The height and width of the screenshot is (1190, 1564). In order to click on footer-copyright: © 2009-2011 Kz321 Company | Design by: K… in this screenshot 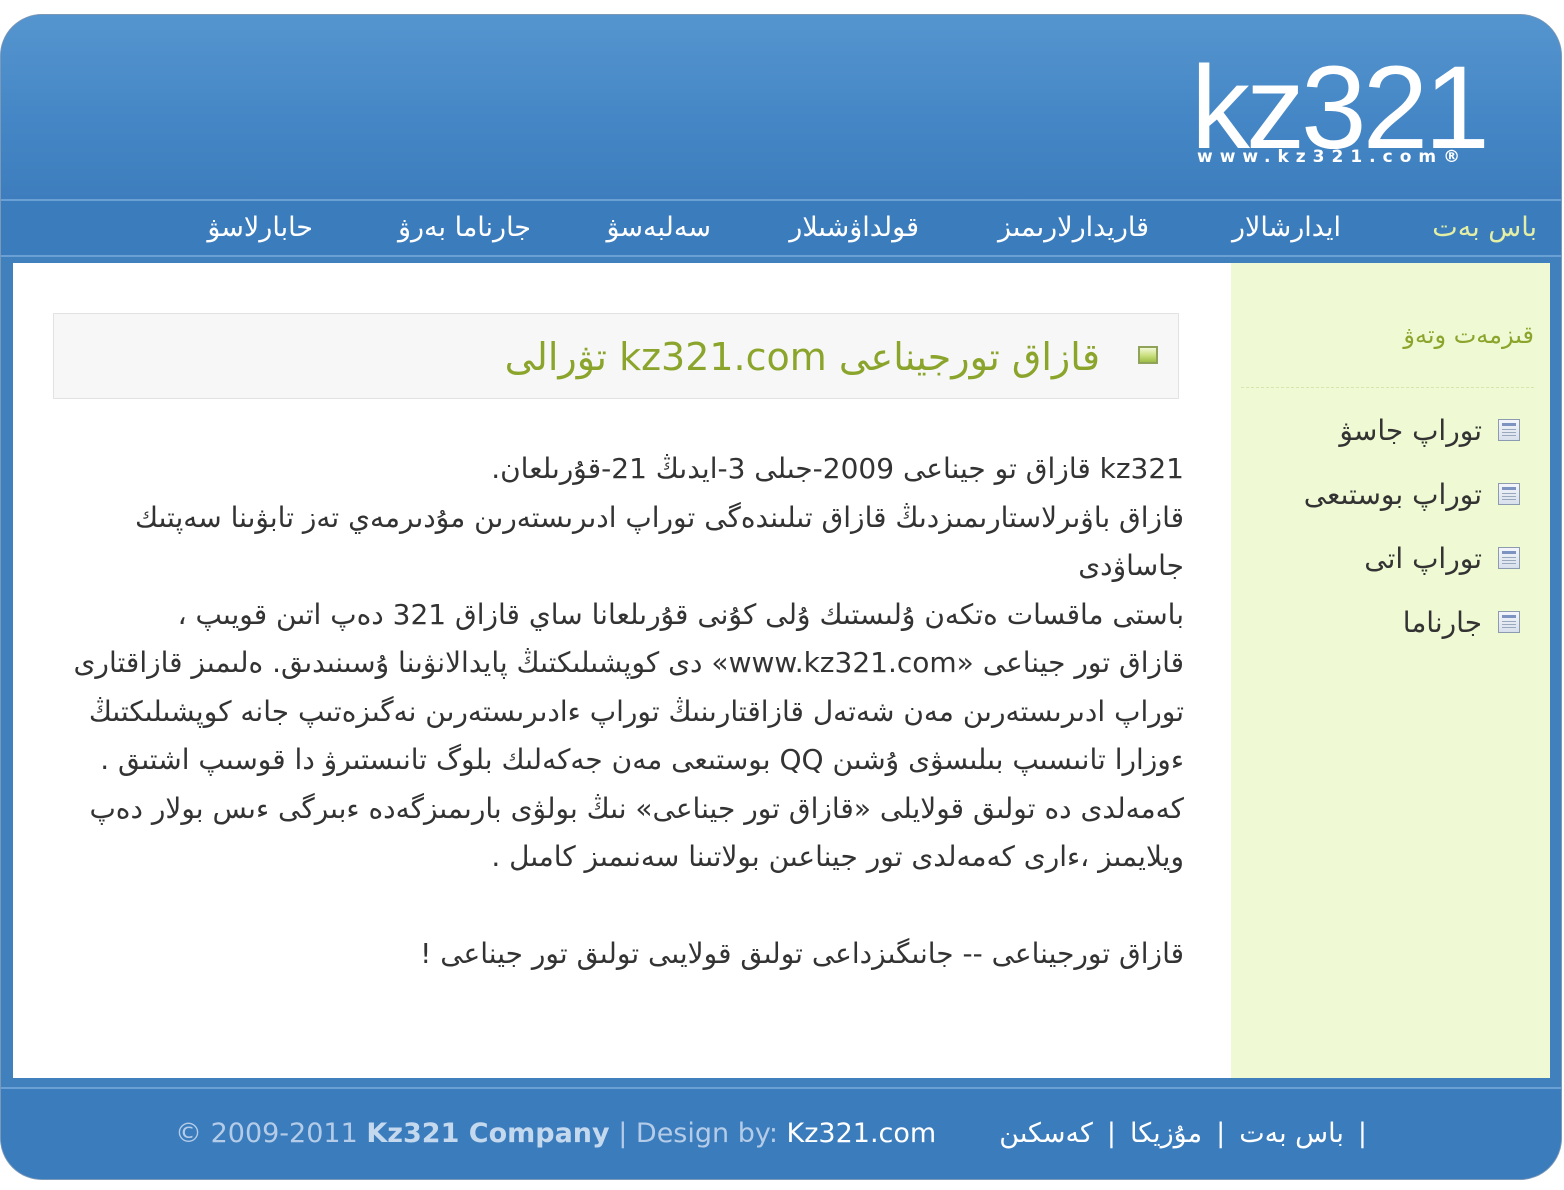, I will do `click(555, 1134)`.